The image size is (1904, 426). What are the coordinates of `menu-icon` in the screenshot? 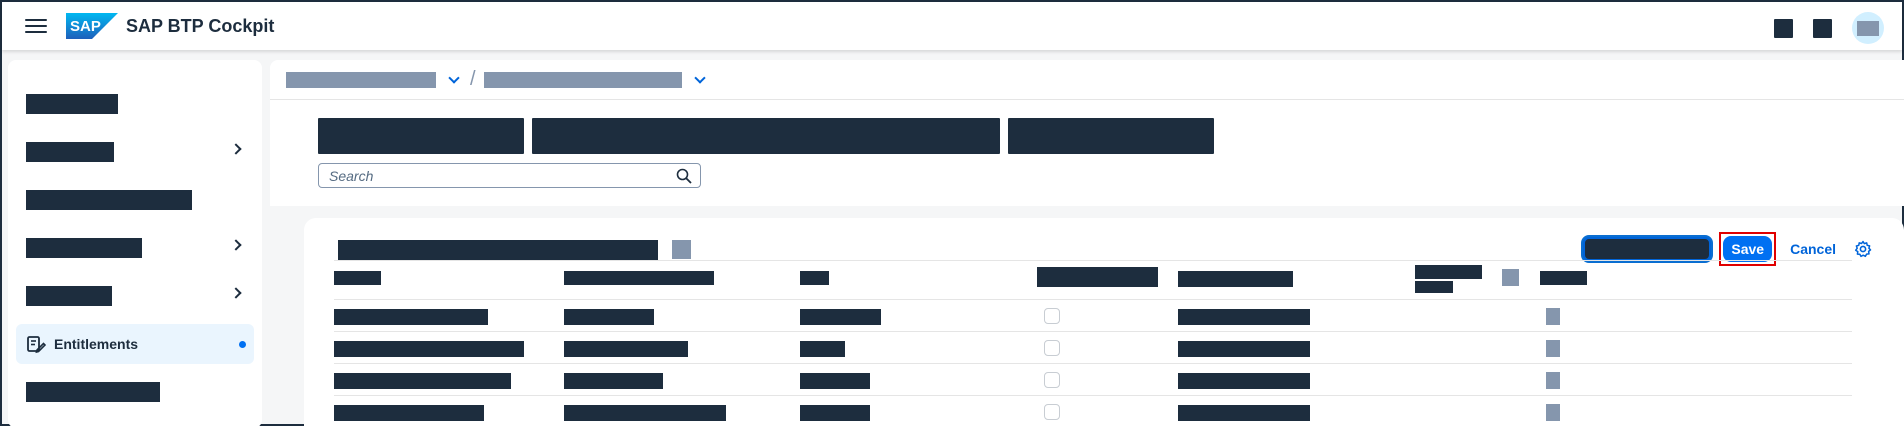 It's located at (36, 26).